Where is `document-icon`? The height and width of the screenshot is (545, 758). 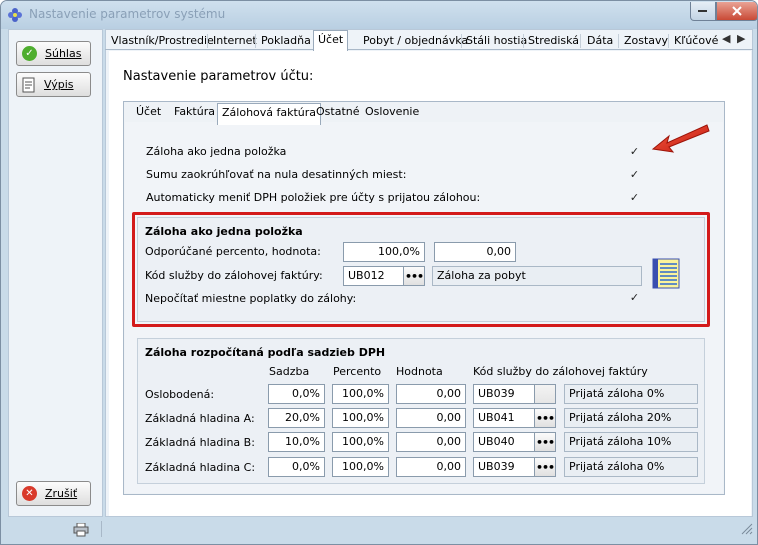
document-icon is located at coordinates (28, 84).